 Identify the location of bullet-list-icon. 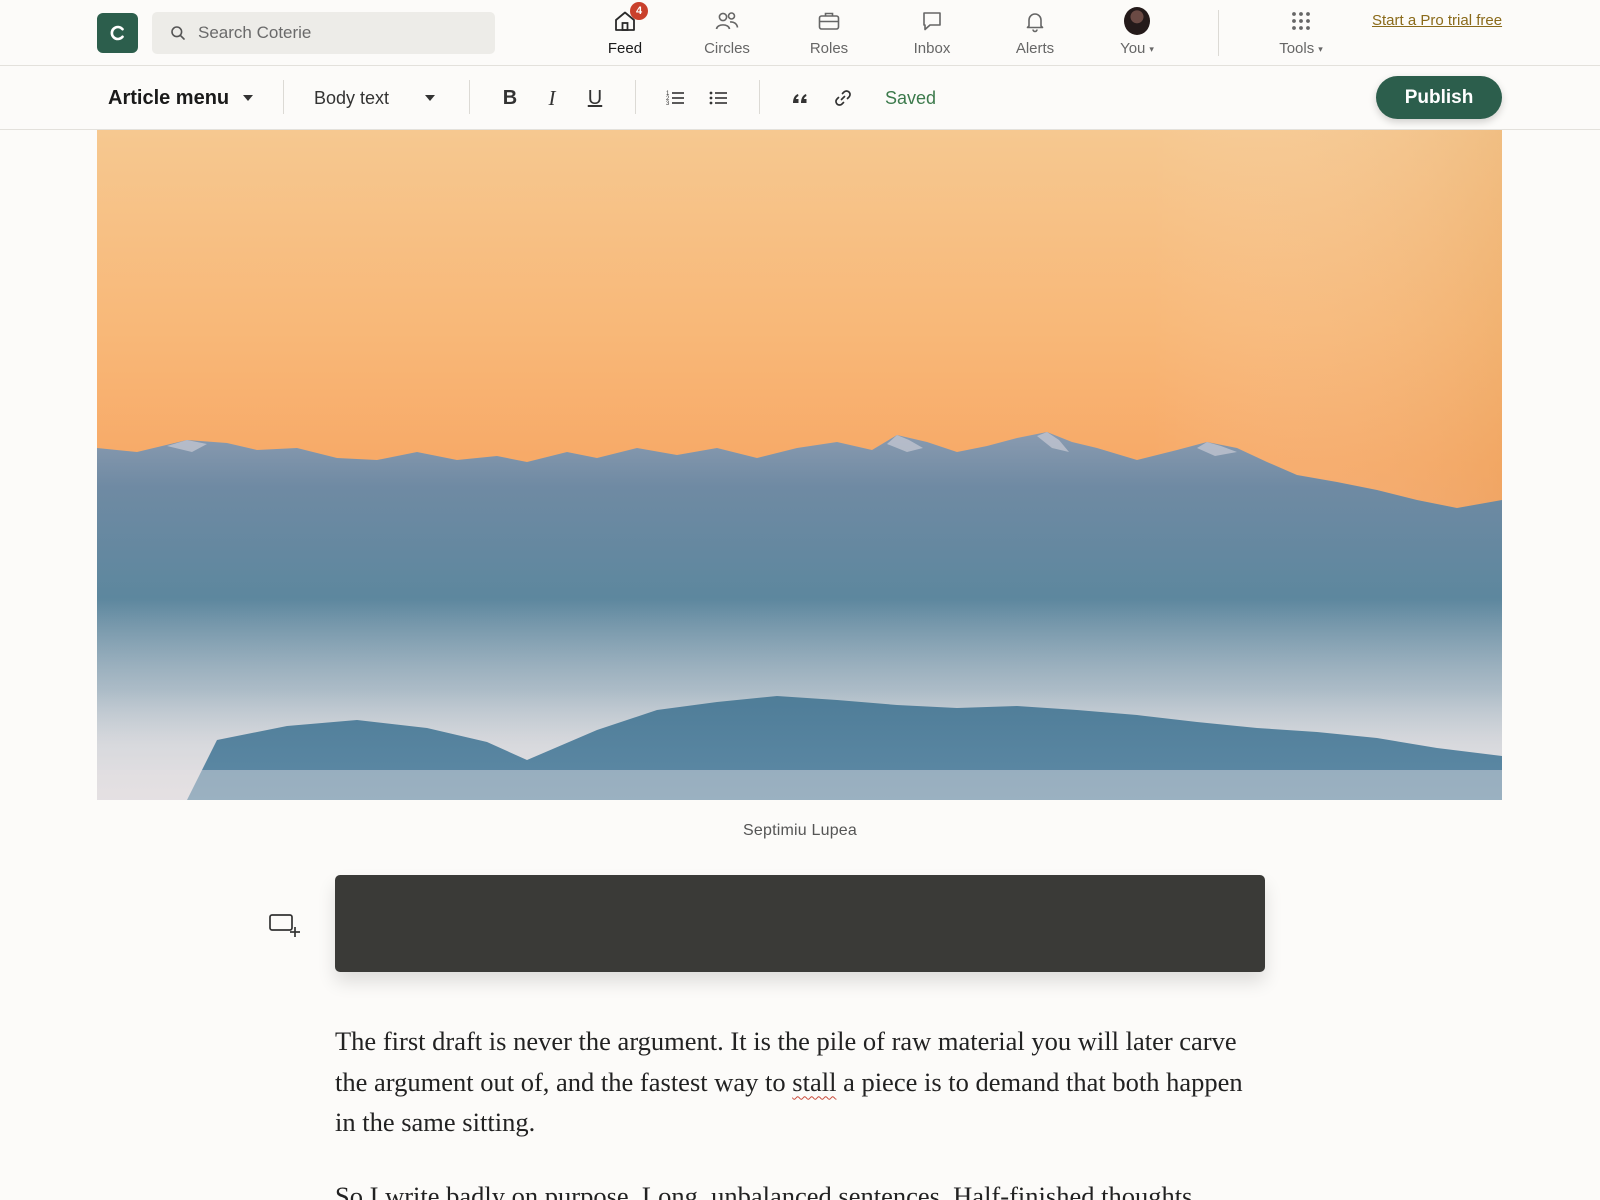
(718, 98).